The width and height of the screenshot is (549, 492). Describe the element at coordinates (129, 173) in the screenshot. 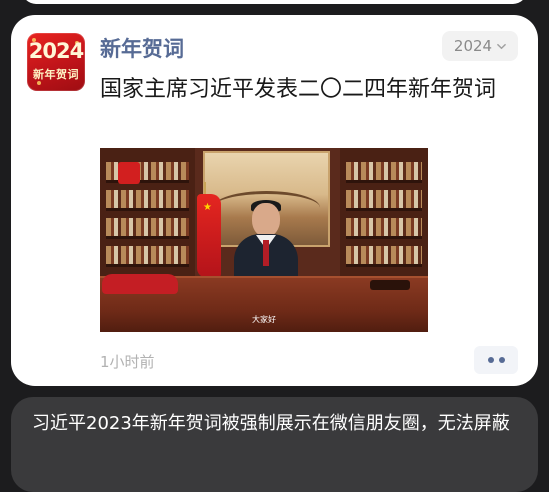

I see `broadcaster-logo` at that location.